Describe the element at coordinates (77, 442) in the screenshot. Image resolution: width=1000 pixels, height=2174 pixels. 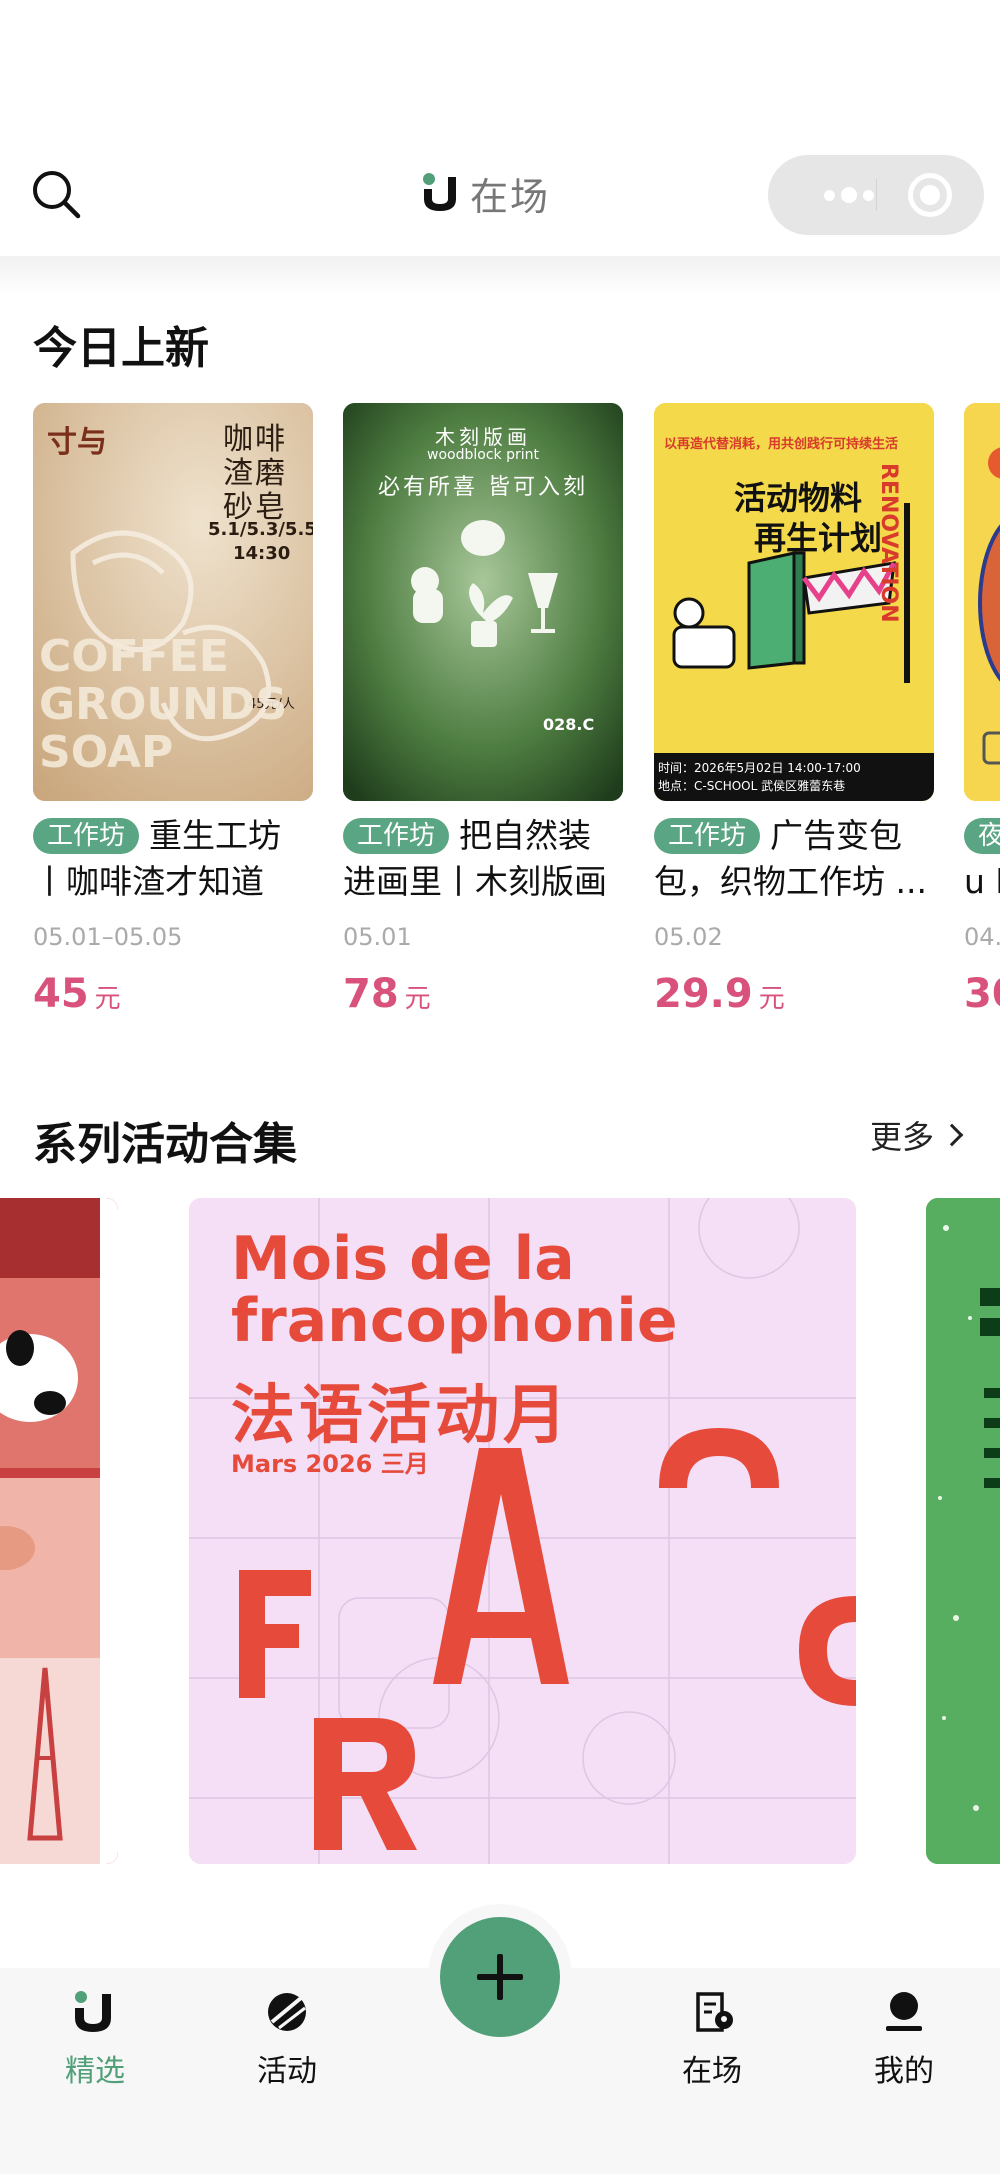
I see `poster-brand: 寸与` at that location.